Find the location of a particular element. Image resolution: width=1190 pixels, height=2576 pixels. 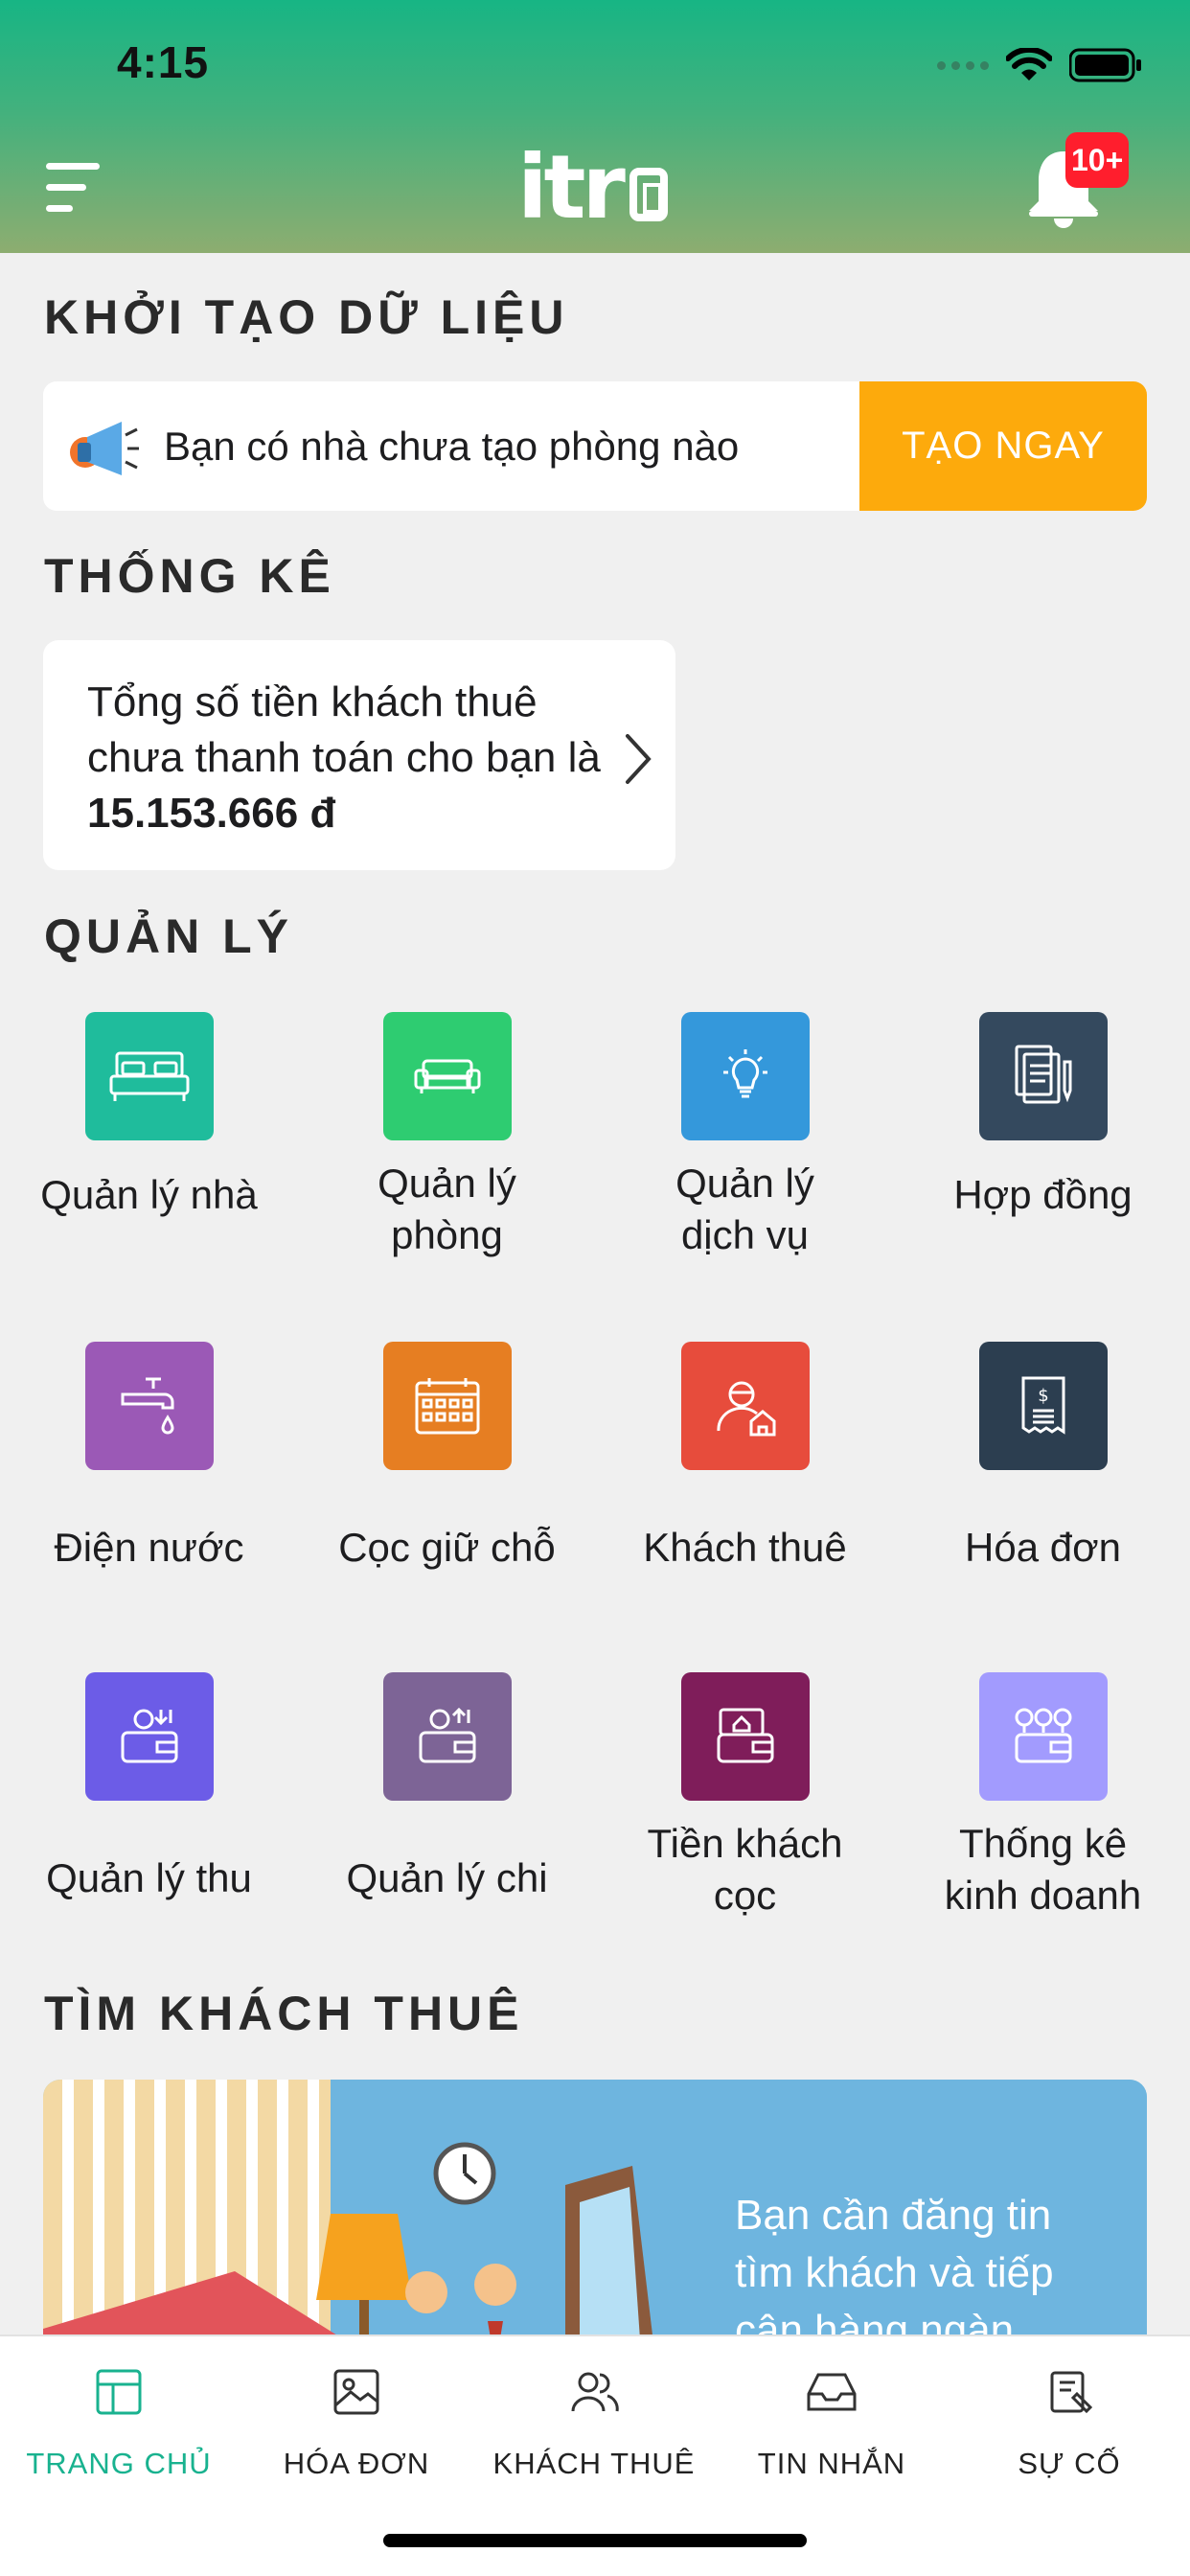

init-section-title: KHỞI TẠO DỮ LIỆU is located at coordinates (307, 317).